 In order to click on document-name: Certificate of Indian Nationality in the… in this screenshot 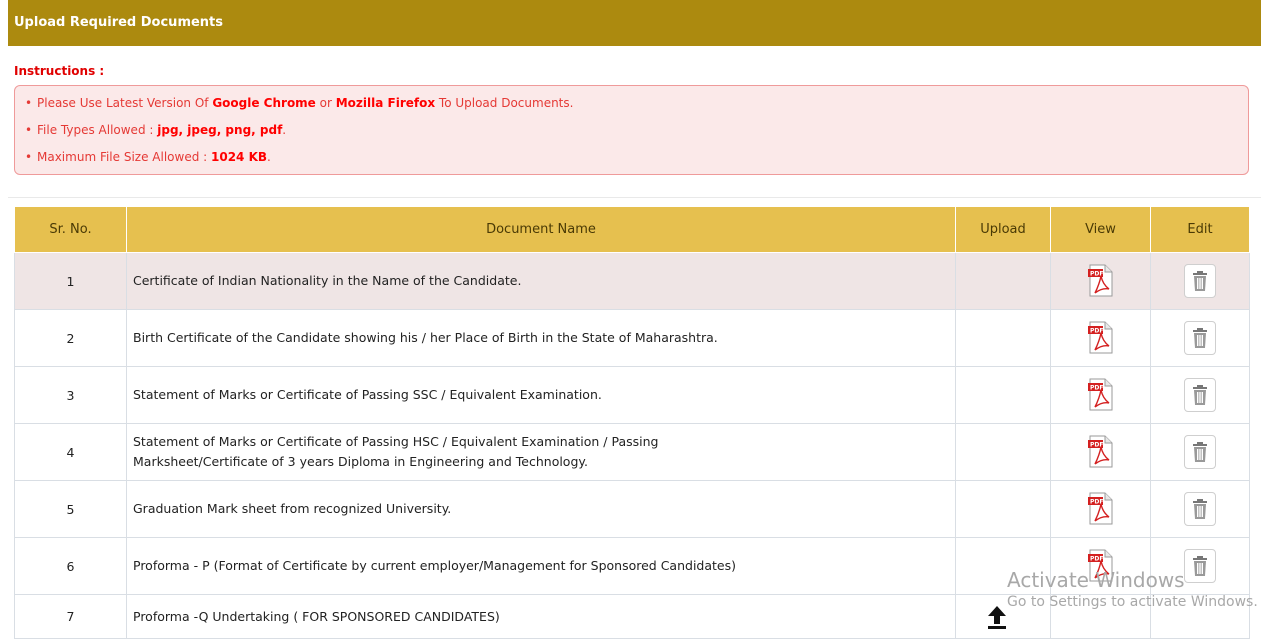, I will do `click(541, 281)`.